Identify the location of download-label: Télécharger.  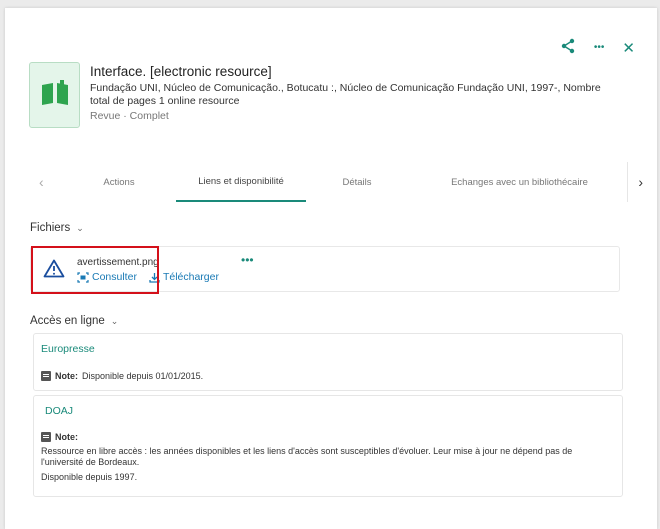
(190, 277).